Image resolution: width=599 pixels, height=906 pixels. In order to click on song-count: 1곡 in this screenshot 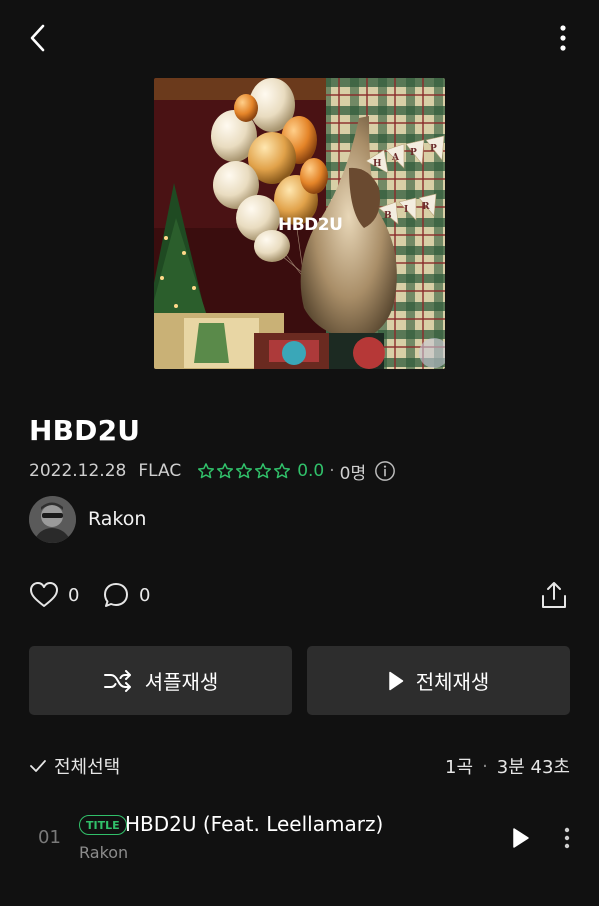, I will do `click(459, 767)`.